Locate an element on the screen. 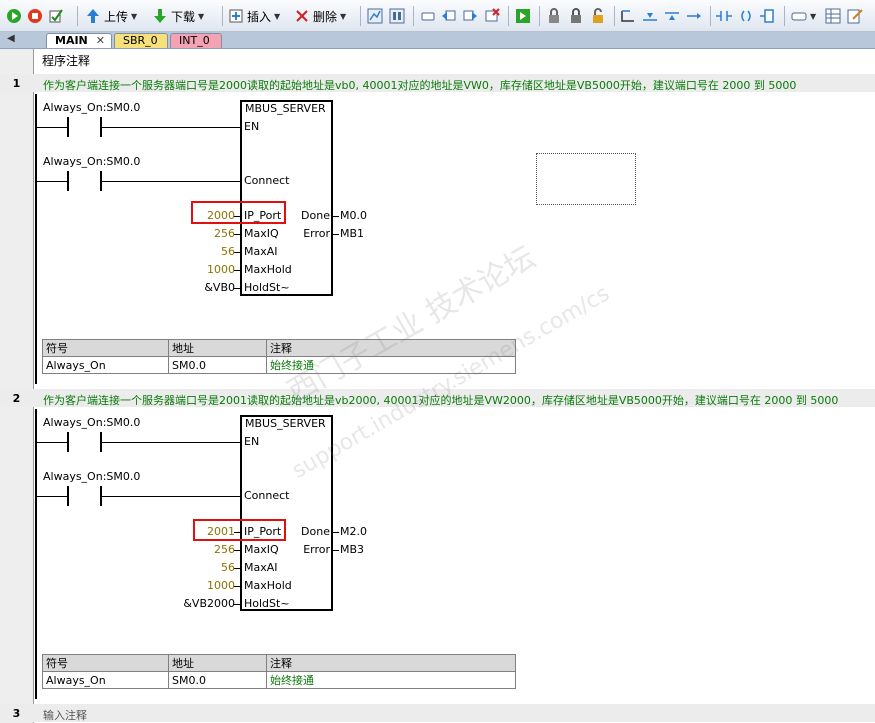 The height and width of the screenshot is (723, 875). clear-bookmark-icon is located at coordinates (492, 15).